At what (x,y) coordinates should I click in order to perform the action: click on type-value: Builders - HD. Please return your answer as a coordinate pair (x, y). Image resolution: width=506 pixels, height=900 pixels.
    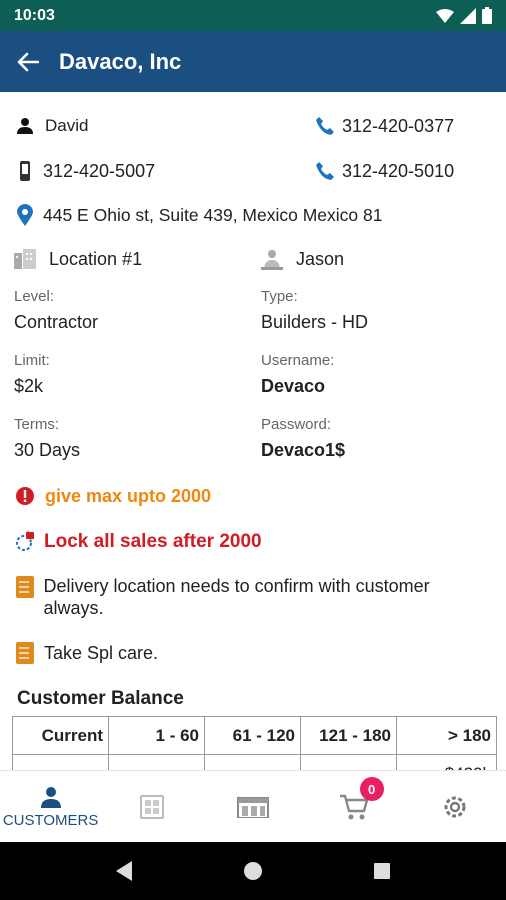
    Looking at the image, I should click on (315, 322).